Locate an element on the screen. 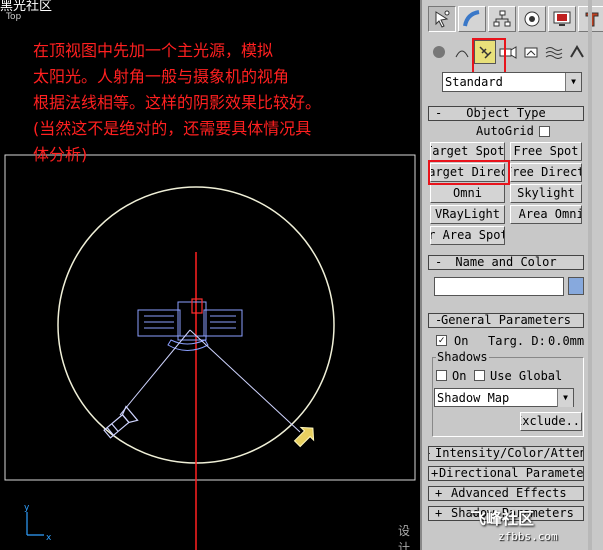 The height and width of the screenshot is (550, 603). directional-parameters-header: + Directional Parameters is located at coordinates (506, 473).